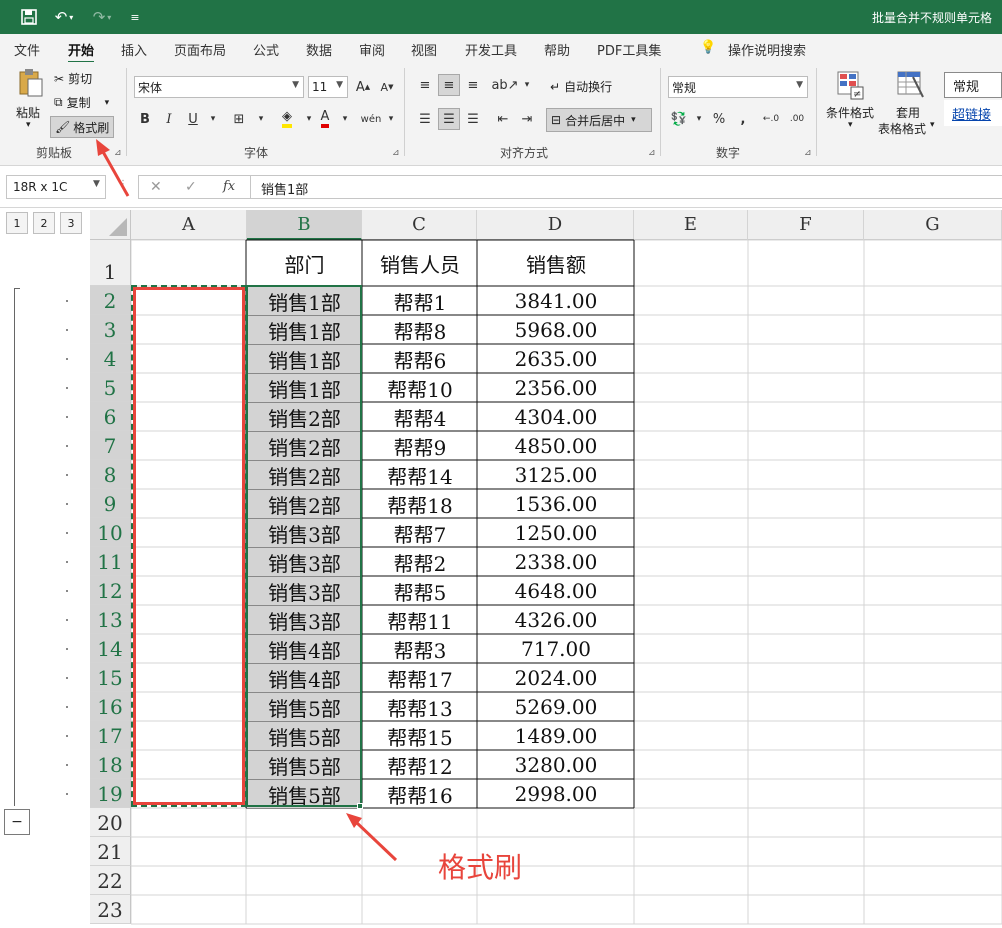 The width and height of the screenshot is (1002, 928). What do you see at coordinates (556, 707) in the screenshot?
I see `sales-amount-cell: 5269.00` at bounding box center [556, 707].